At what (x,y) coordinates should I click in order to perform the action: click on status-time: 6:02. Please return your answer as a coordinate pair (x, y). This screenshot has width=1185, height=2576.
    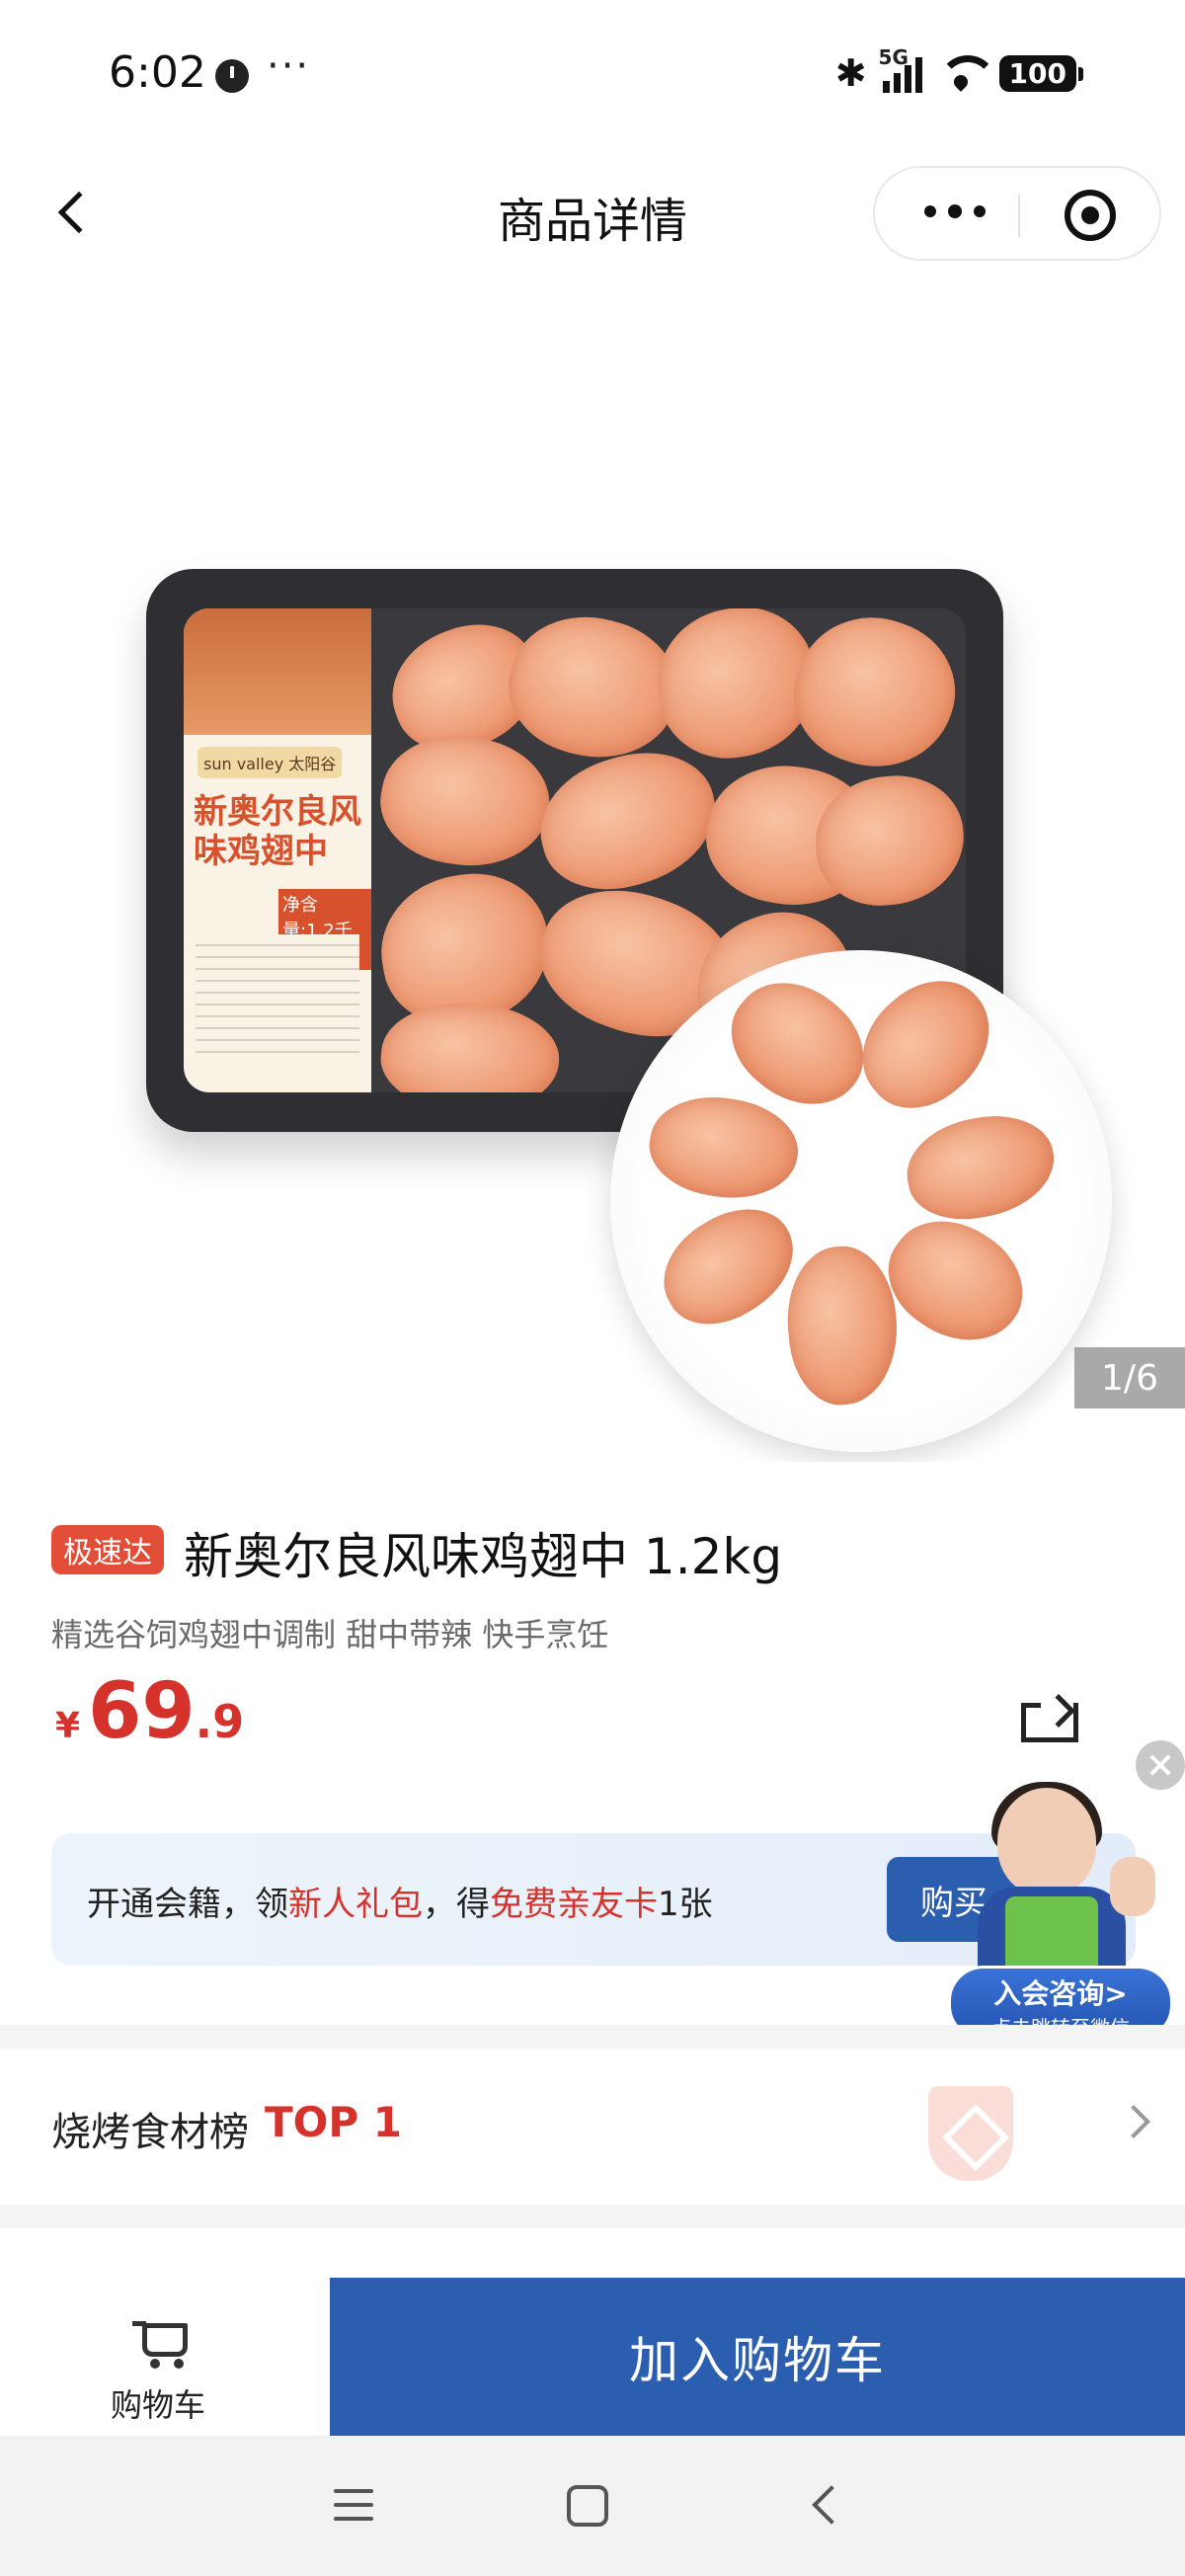
    Looking at the image, I should click on (158, 72).